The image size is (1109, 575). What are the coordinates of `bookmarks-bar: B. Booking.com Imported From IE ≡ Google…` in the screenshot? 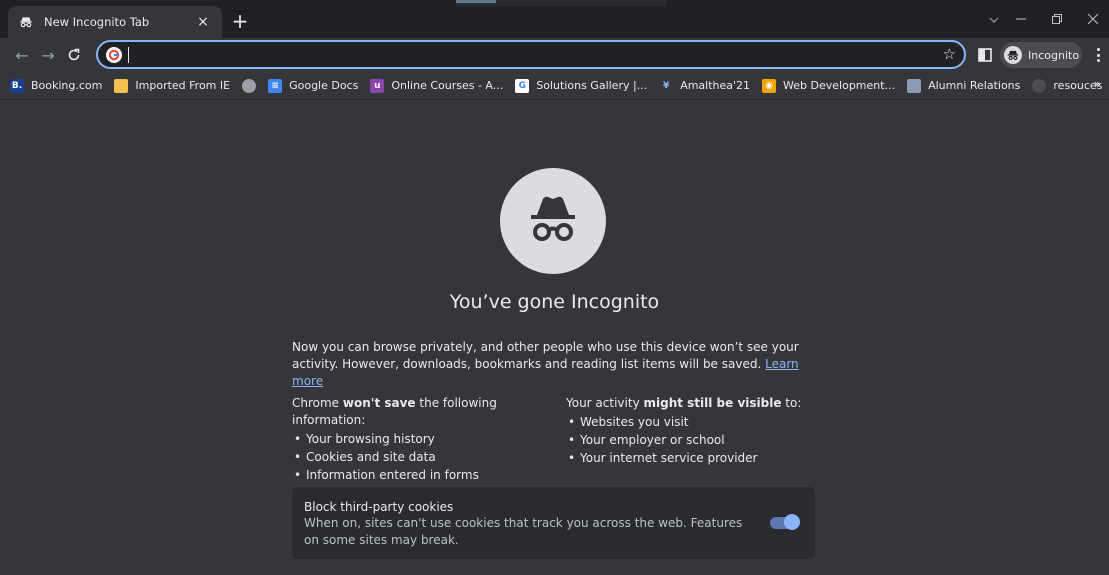 It's located at (554, 86).